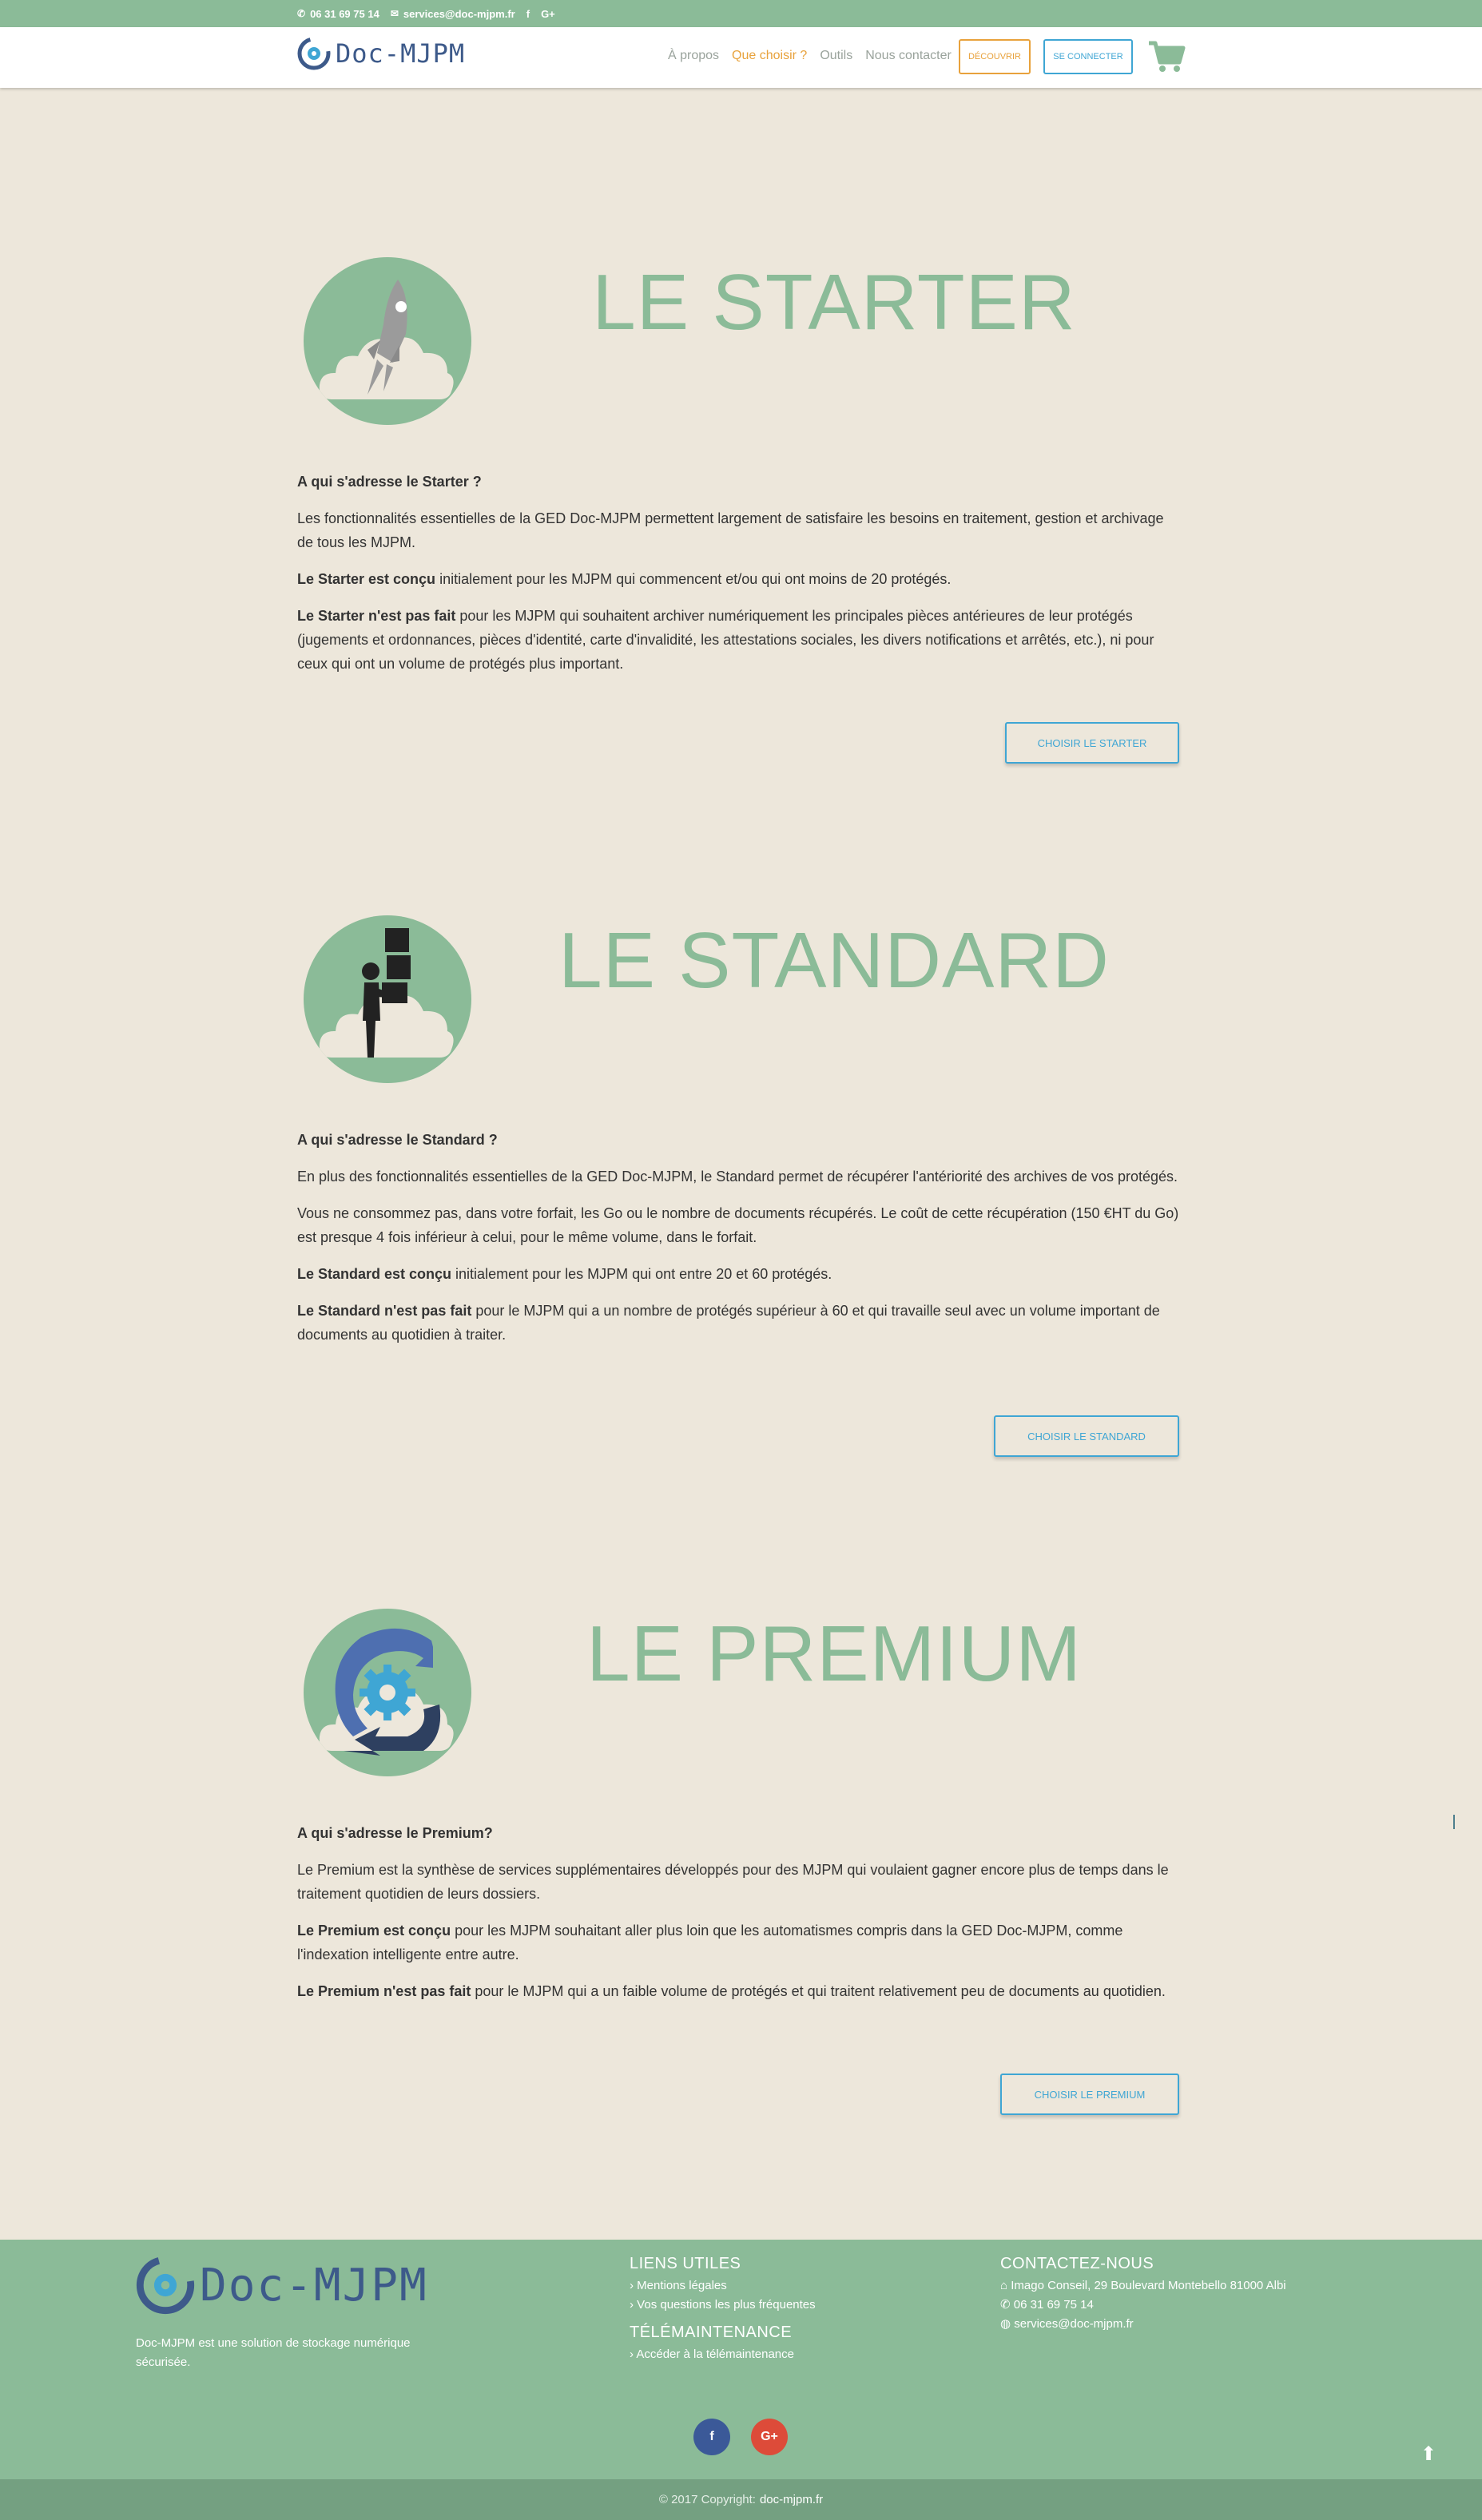 This screenshot has width=1482, height=2520. Describe the element at coordinates (1053, 2305) in the screenshot. I see `footer-phone-text: 06 31 69 75 14` at that location.